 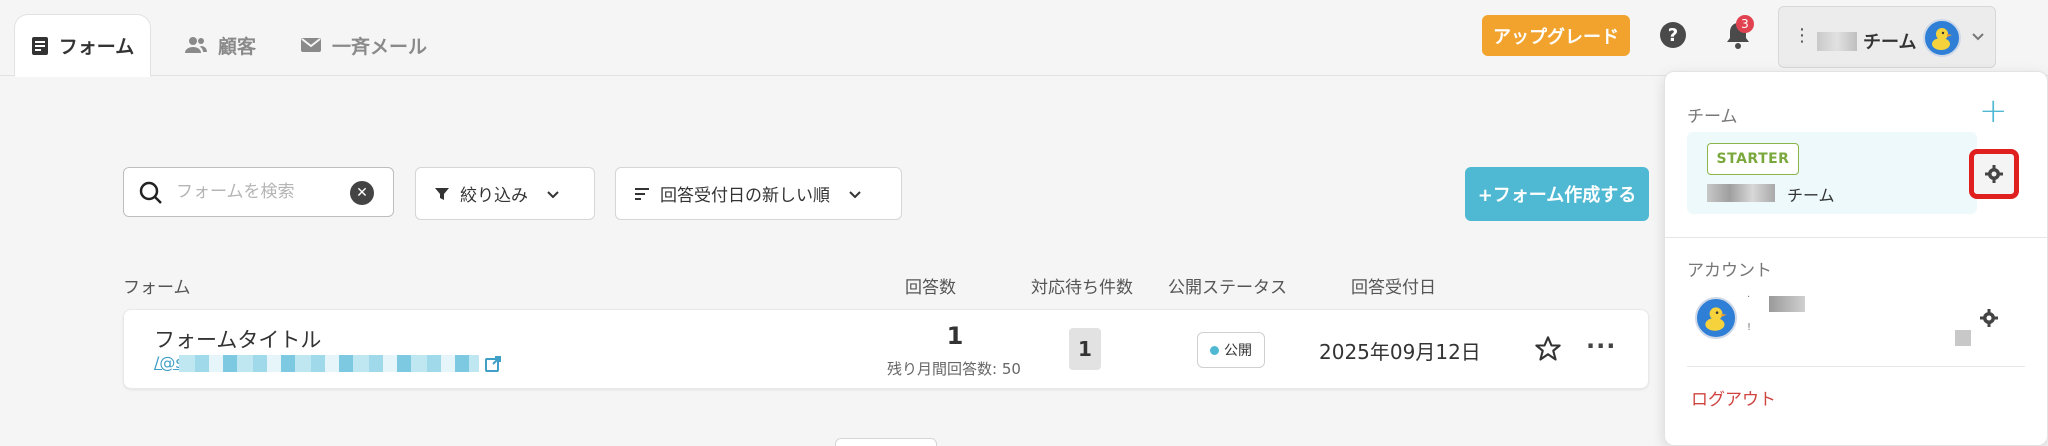 I want to click on form-title: フォームタイトル, so click(x=237, y=339).